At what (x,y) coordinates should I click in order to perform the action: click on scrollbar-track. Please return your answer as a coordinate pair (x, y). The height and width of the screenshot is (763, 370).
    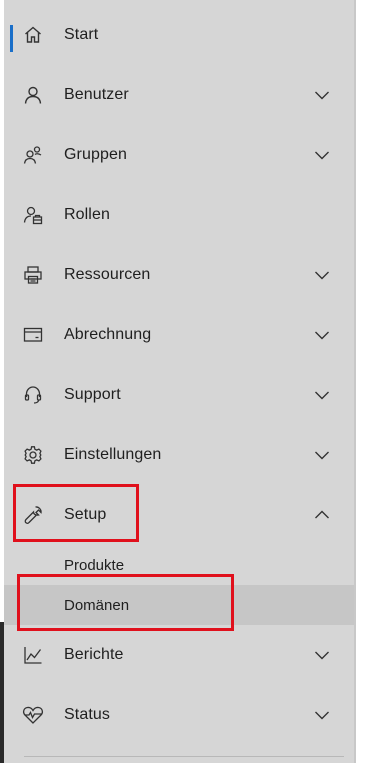
    Looking at the image, I should click on (362, 381).